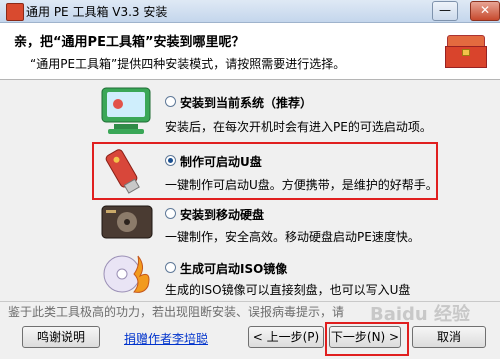 The image size is (500, 359). What do you see at coordinates (234, 269) in the screenshot?
I see `option-label: 生成可启动ISO镜像` at bounding box center [234, 269].